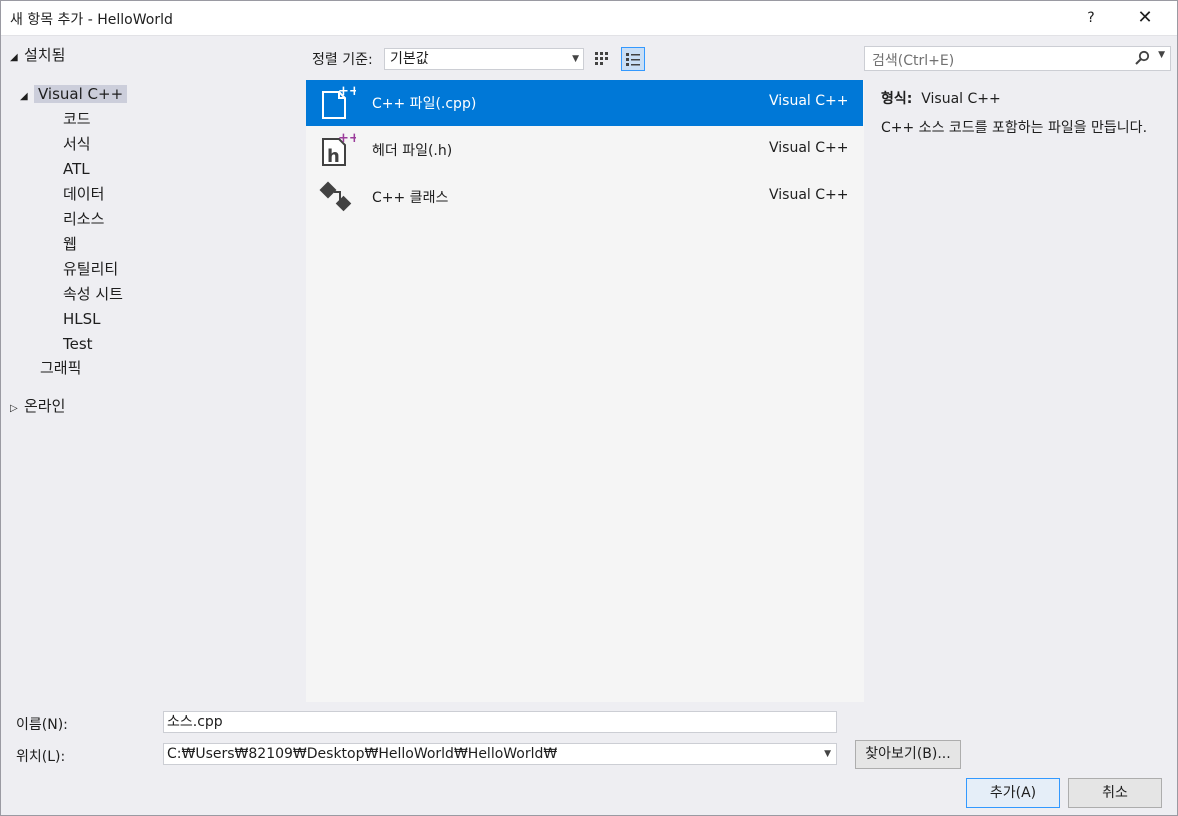 Image resolution: width=1178 pixels, height=816 pixels. What do you see at coordinates (1014, 128) in the screenshot?
I see `item-description: C++ 소스 코드를 포함하는 파일을 만듭니다.` at bounding box center [1014, 128].